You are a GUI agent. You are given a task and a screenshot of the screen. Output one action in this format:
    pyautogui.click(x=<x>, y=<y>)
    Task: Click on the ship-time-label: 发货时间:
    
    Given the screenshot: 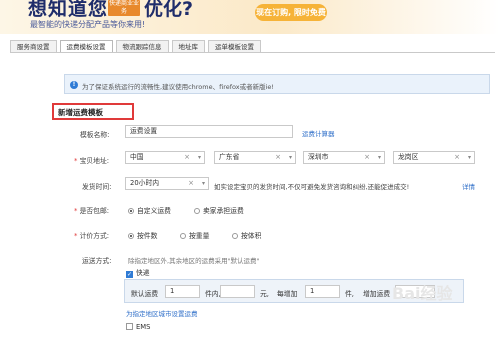 What is the action you would take?
    pyautogui.click(x=97, y=187)
    